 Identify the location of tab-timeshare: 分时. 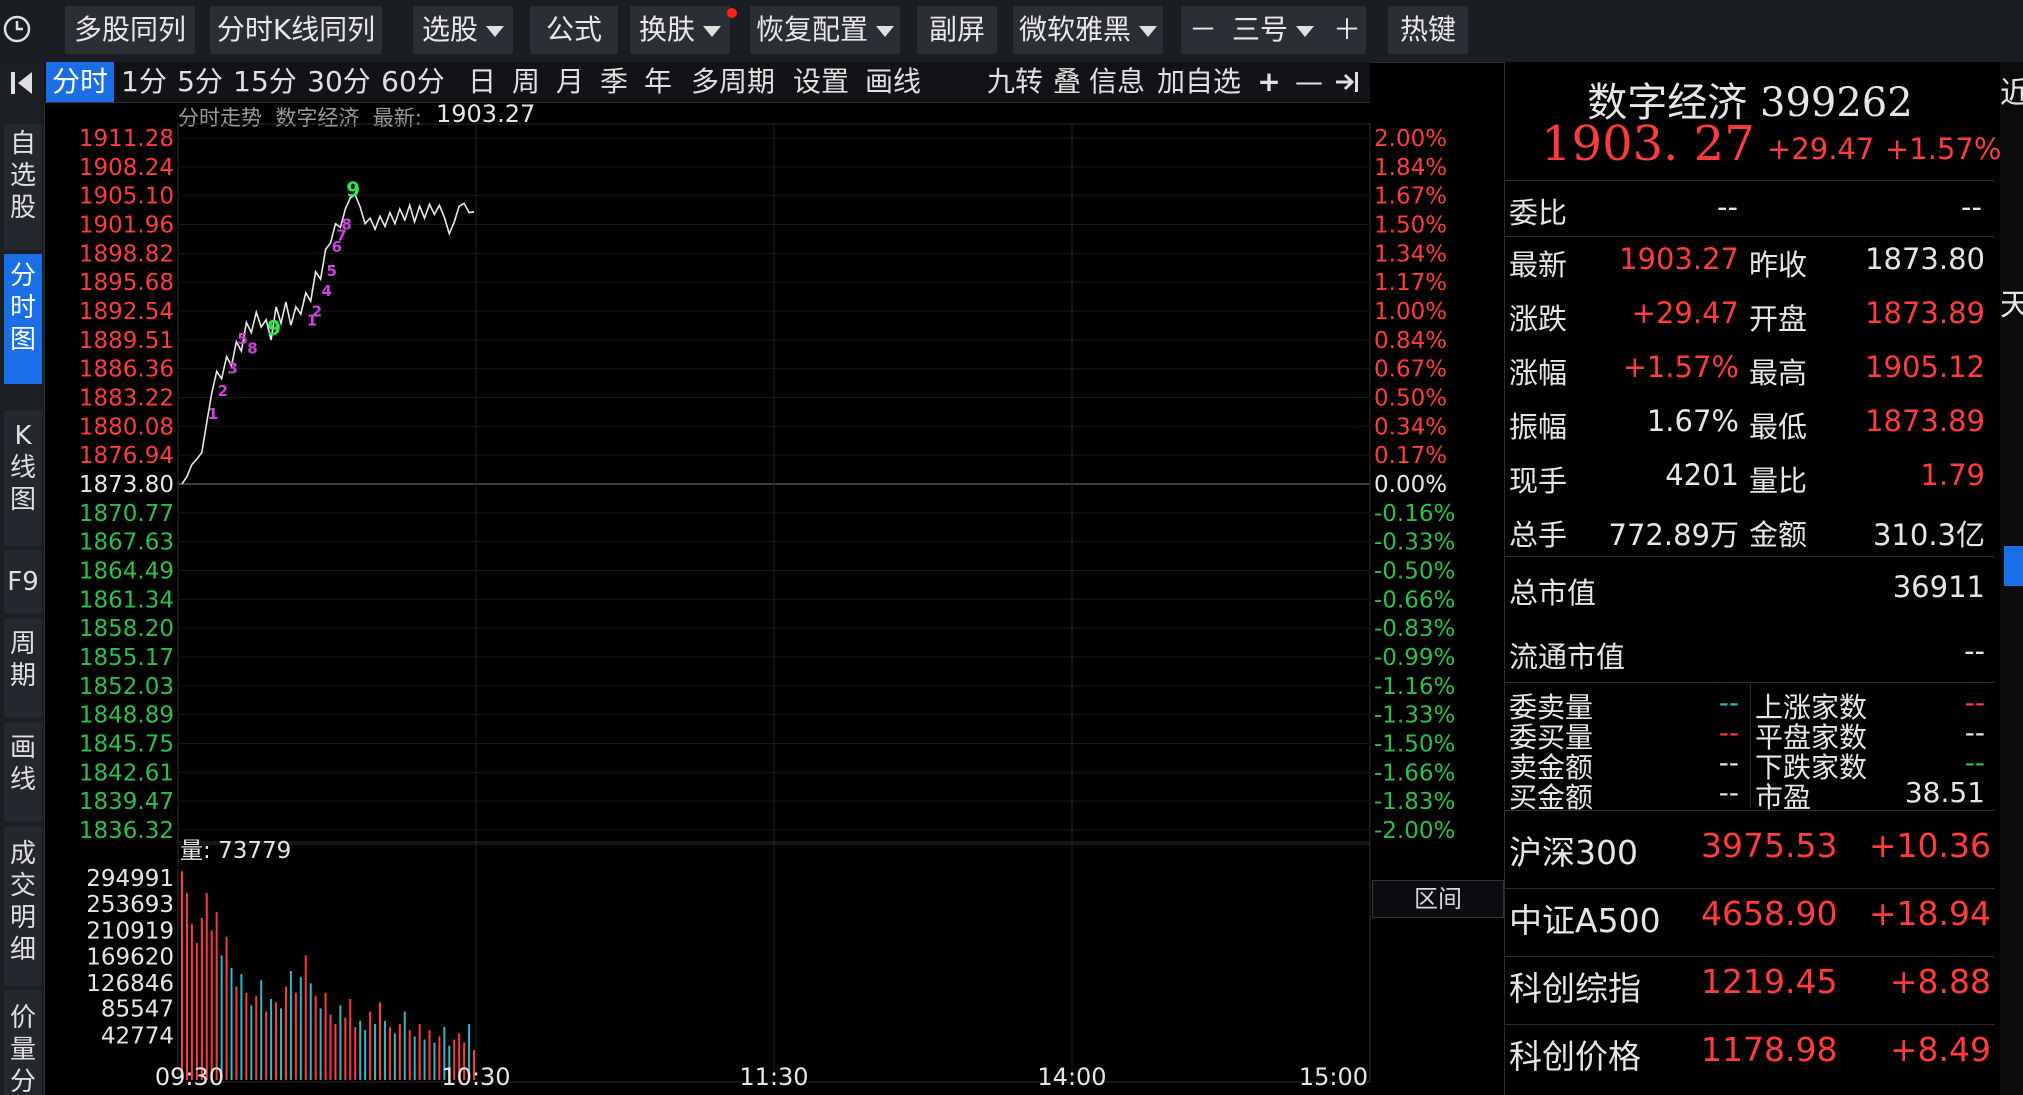
(80, 82).